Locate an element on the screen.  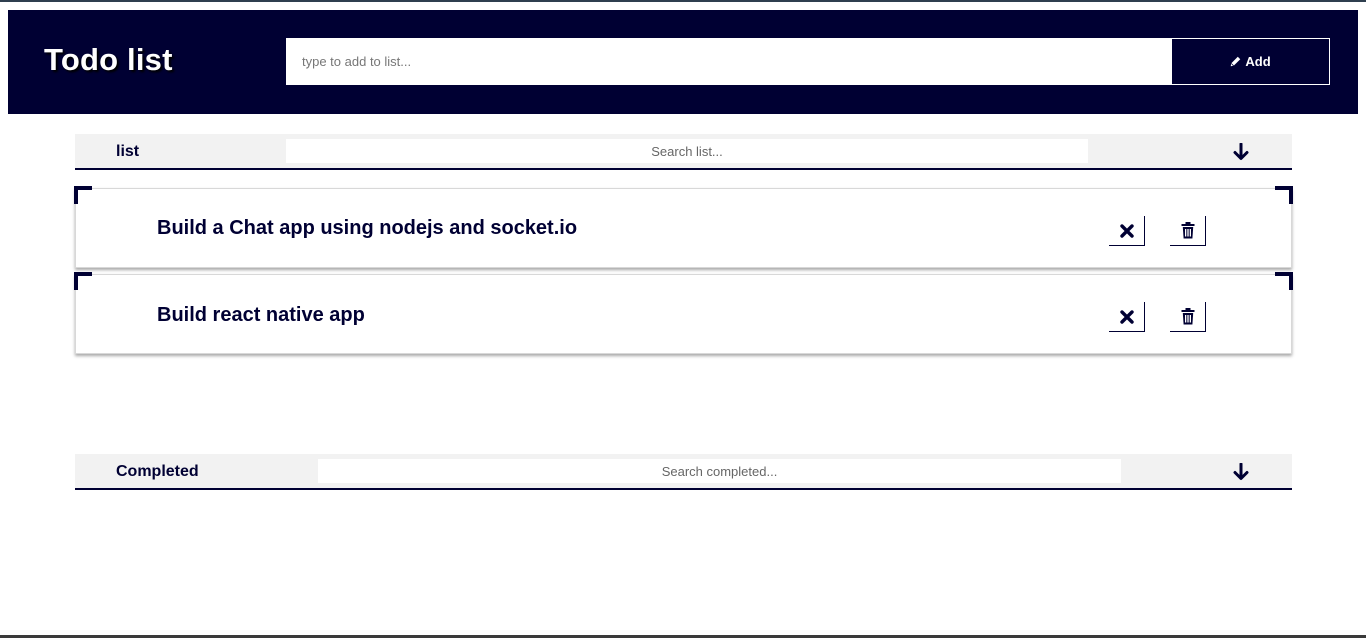
todo-item: Build react native app is located at coordinates (683, 313).